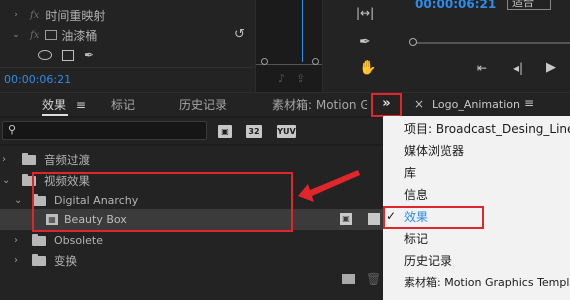  I want to click on effect-controls-panel: › fx 时间重映射 ⌄ fx 油漆桶 ↺ ✒ 00:00:06:21, so click(127, 46).